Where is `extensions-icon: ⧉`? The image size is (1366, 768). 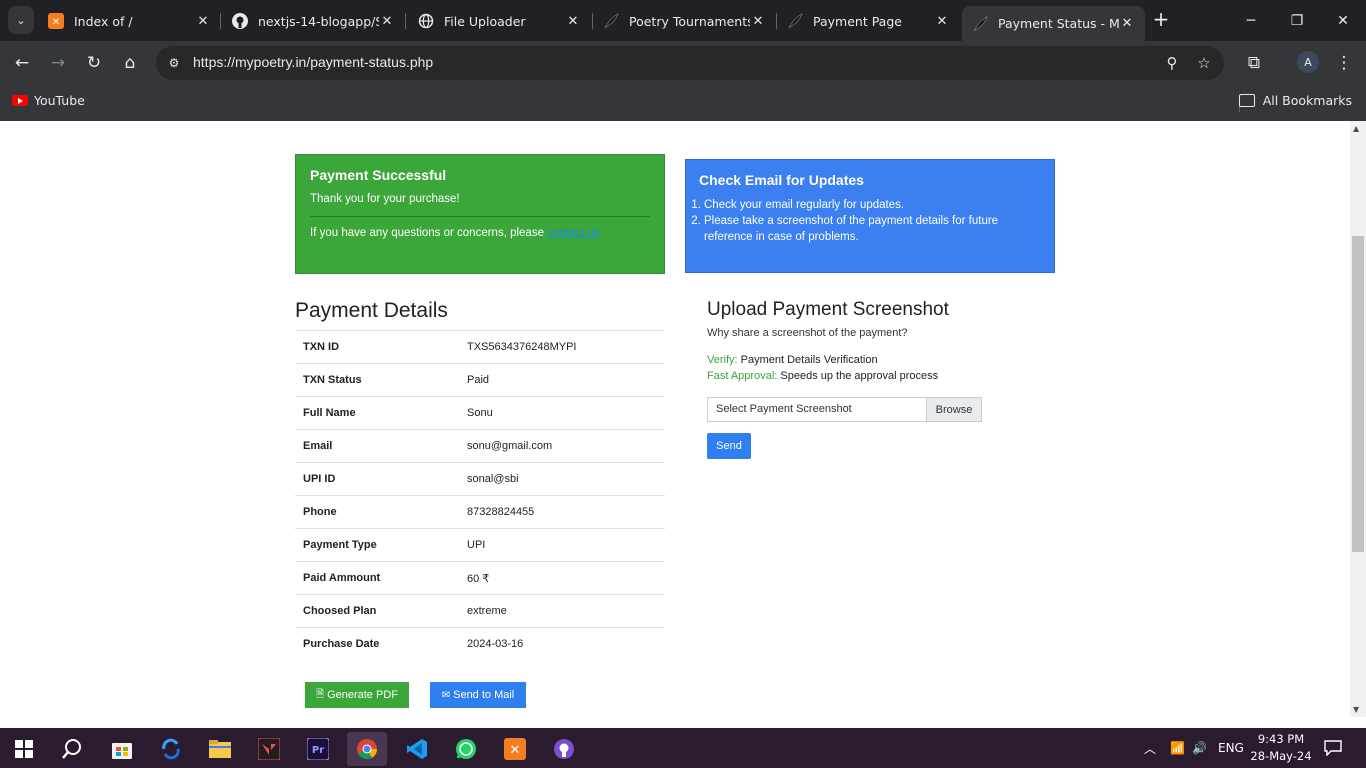
extensions-icon: ⧉ is located at coordinates (1254, 63).